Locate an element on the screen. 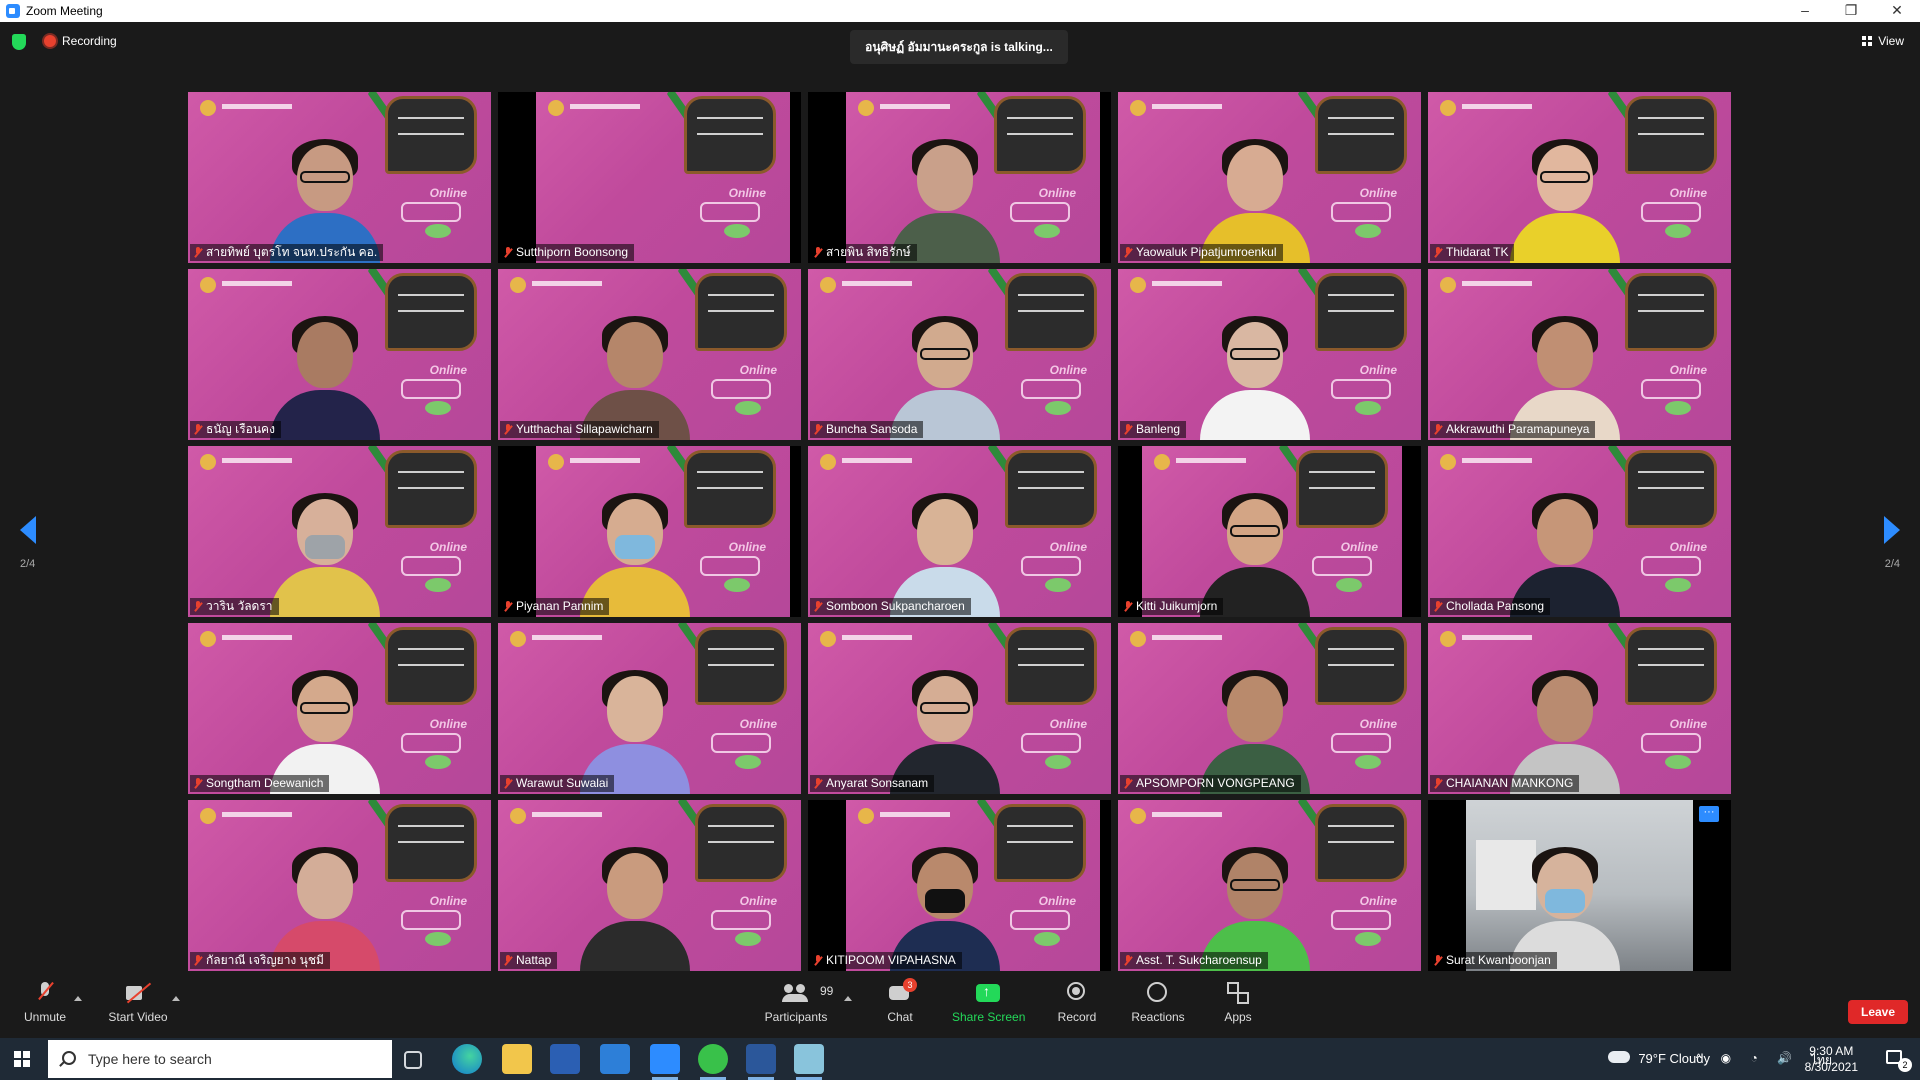  notes-app-icon is located at coordinates (809, 1062).